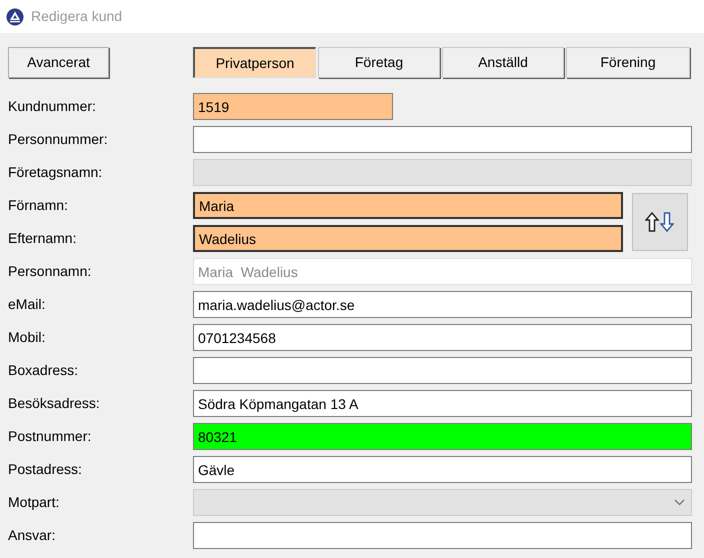  What do you see at coordinates (38, 205) in the screenshot?
I see `field-label: Förnamn:` at bounding box center [38, 205].